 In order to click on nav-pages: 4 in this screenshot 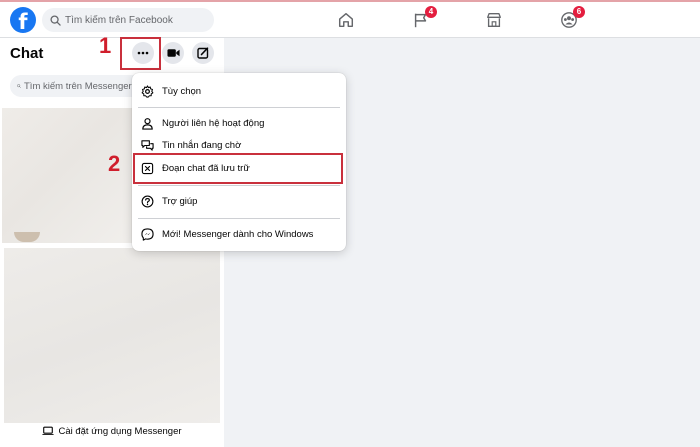, I will do `click(423, 18)`.